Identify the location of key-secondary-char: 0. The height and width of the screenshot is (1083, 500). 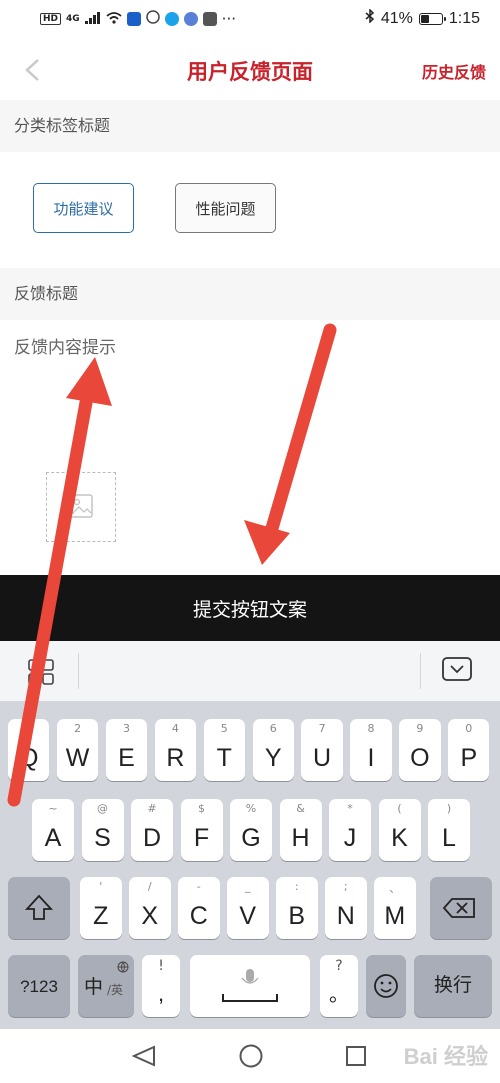
(469, 728).